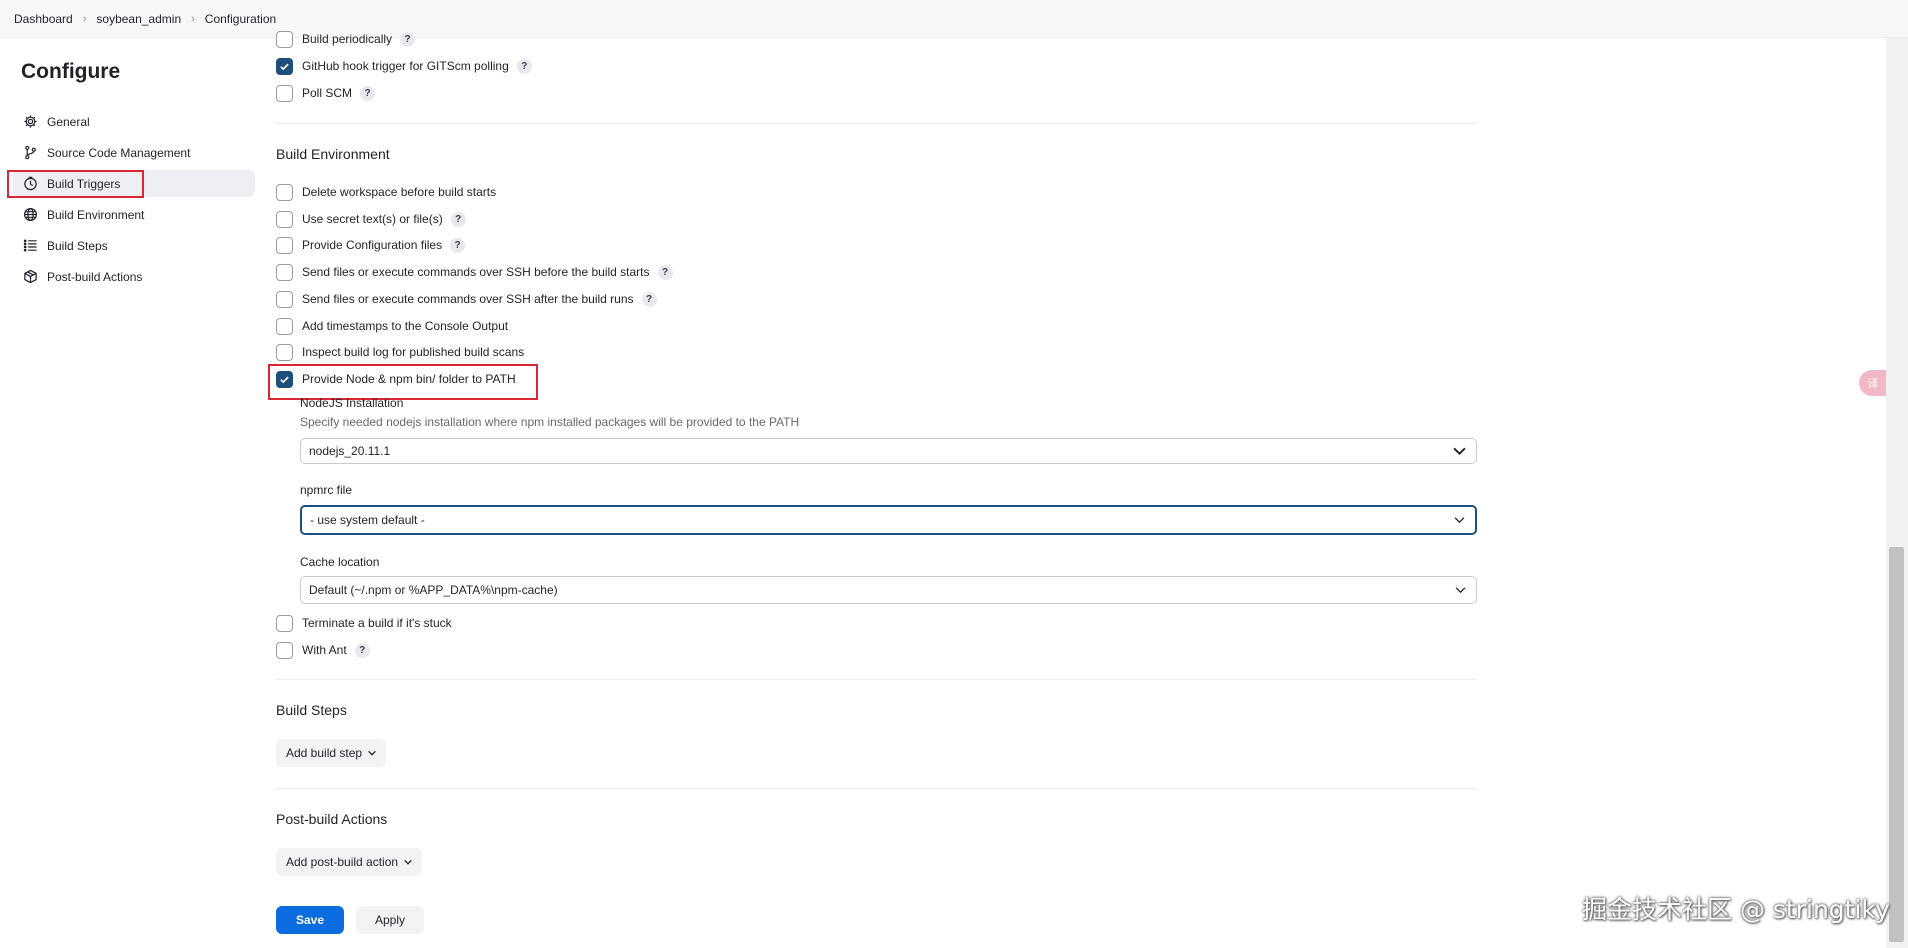 The width and height of the screenshot is (1908, 948). What do you see at coordinates (342, 862) in the screenshot?
I see `button-label: Add post-build action` at bounding box center [342, 862].